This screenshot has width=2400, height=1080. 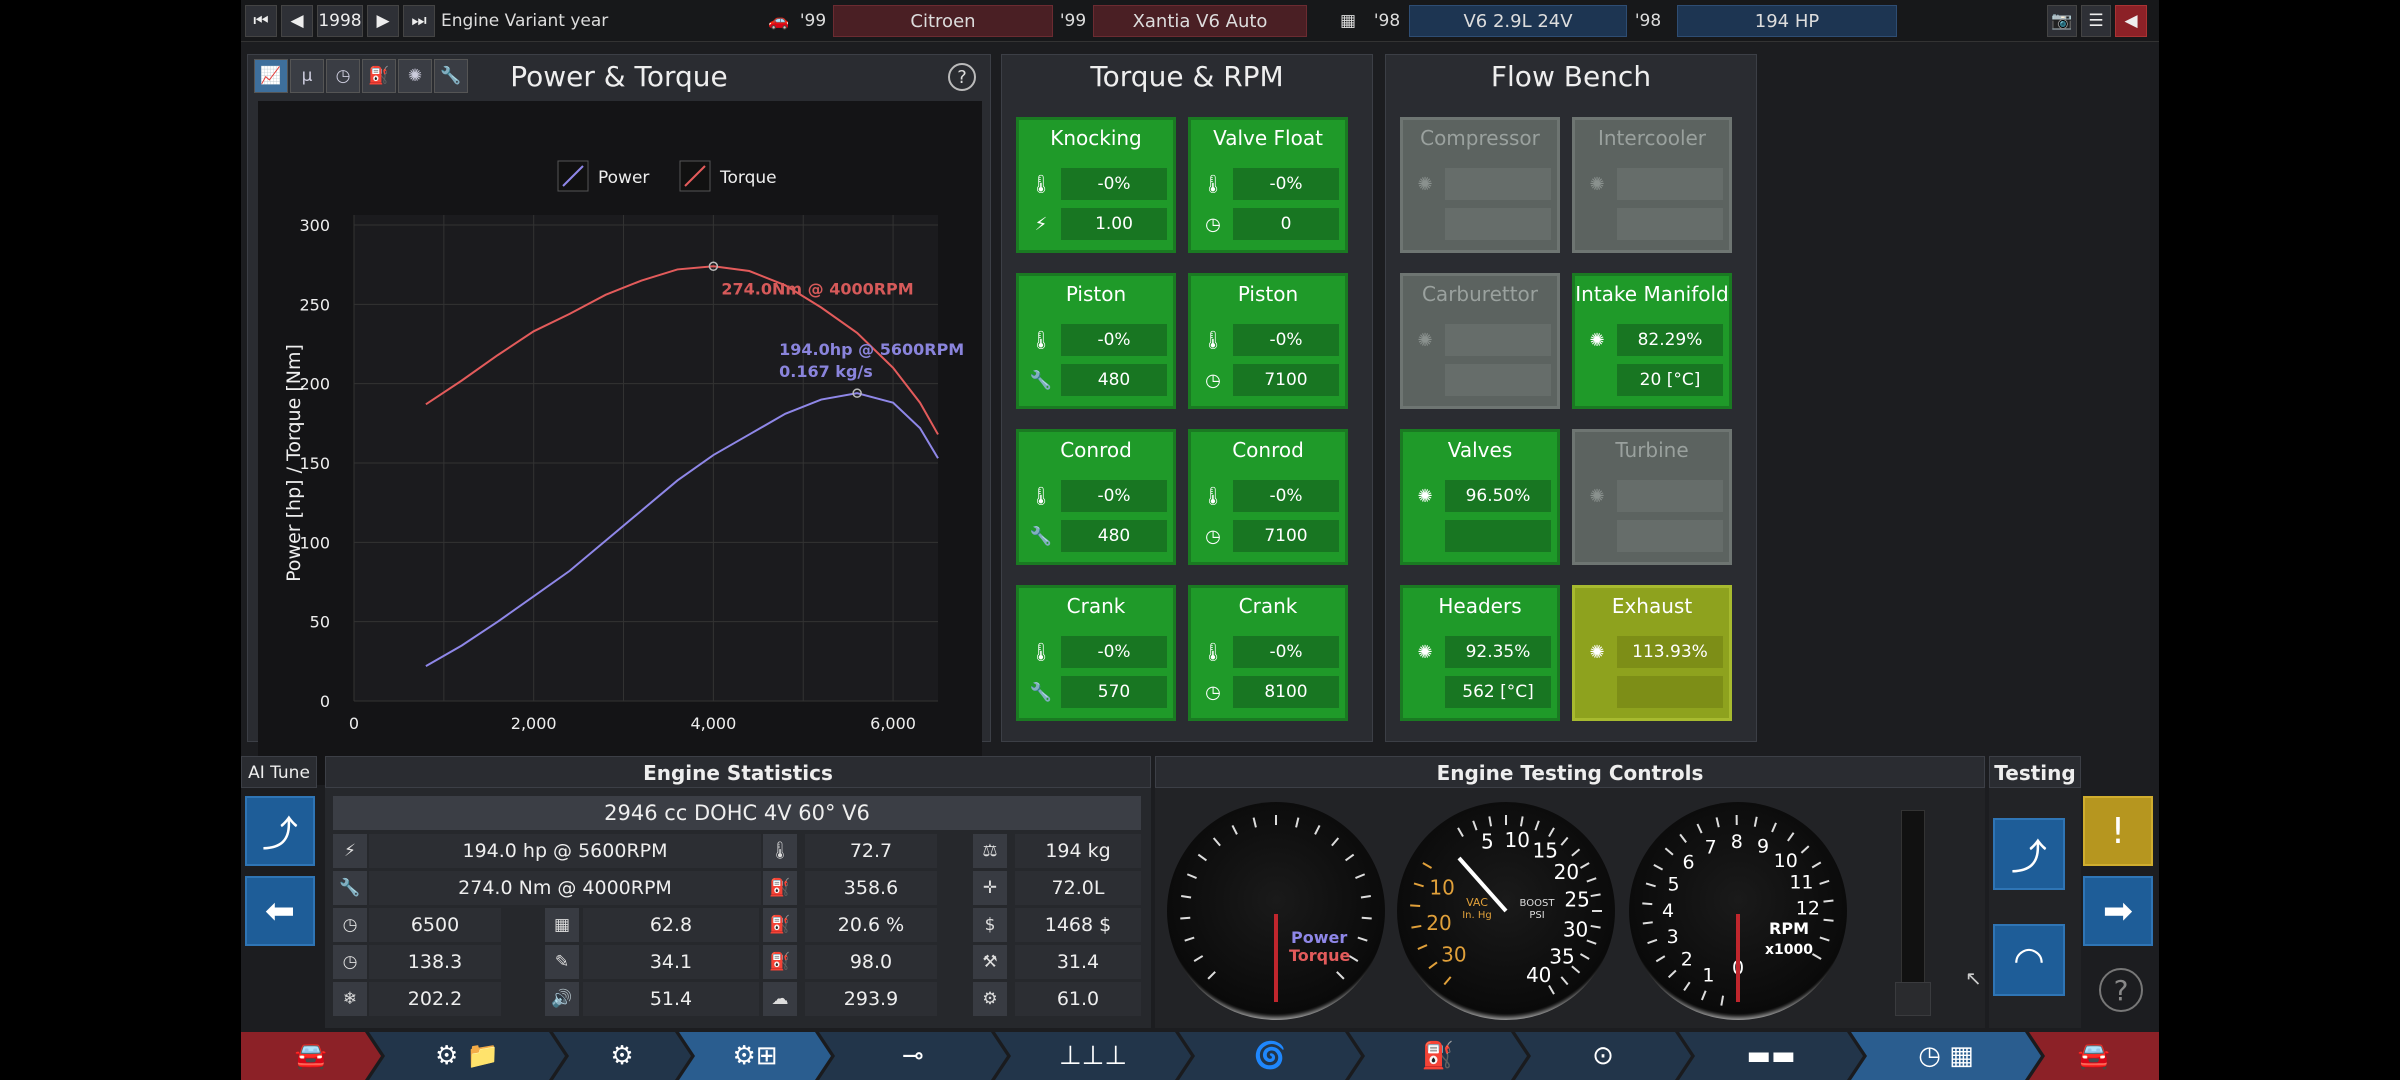 What do you see at coordinates (343, 76) in the screenshot?
I see `rpm-view-button: ◷` at bounding box center [343, 76].